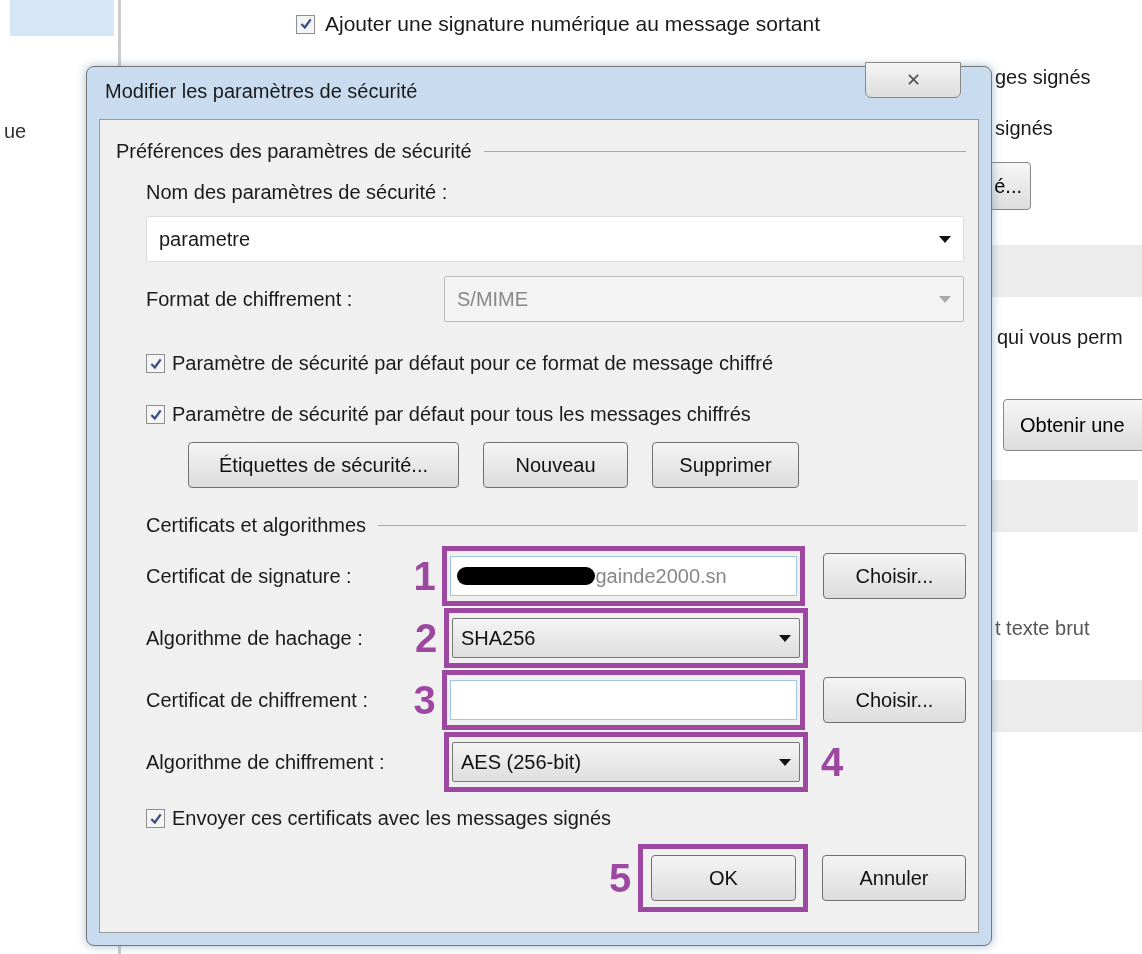 The height and width of the screenshot is (954, 1142). I want to click on description-text: qui vous perm, so click(1060, 337).